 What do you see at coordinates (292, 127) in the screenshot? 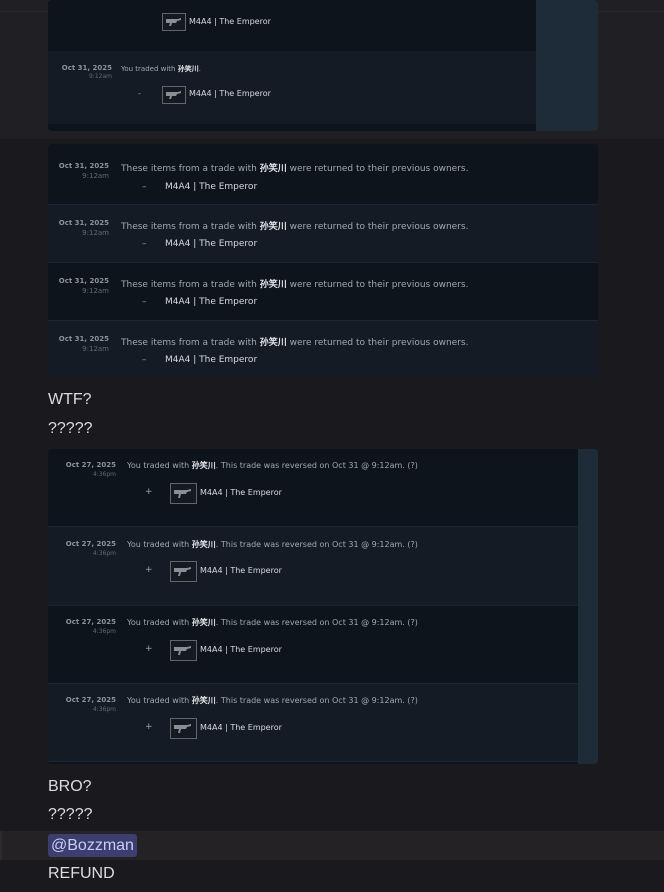
I see `trade-row-bottom` at bounding box center [292, 127].